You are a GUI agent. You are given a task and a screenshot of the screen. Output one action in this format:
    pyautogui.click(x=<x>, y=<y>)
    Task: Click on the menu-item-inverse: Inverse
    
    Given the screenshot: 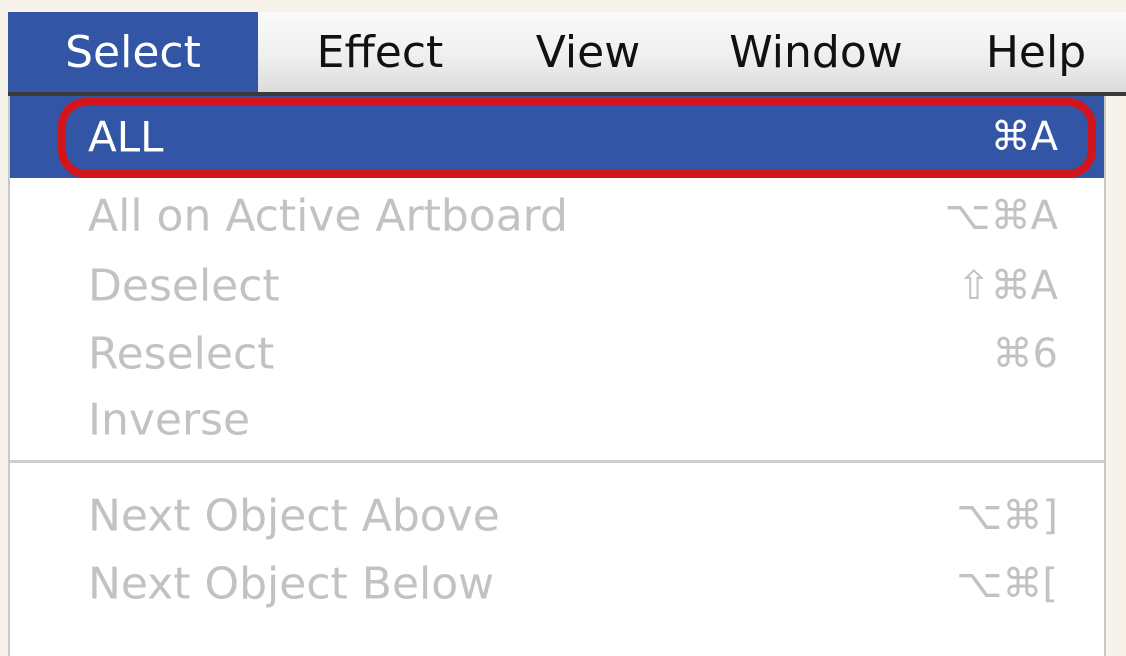 What is the action you would take?
    pyautogui.click(x=557, y=420)
    